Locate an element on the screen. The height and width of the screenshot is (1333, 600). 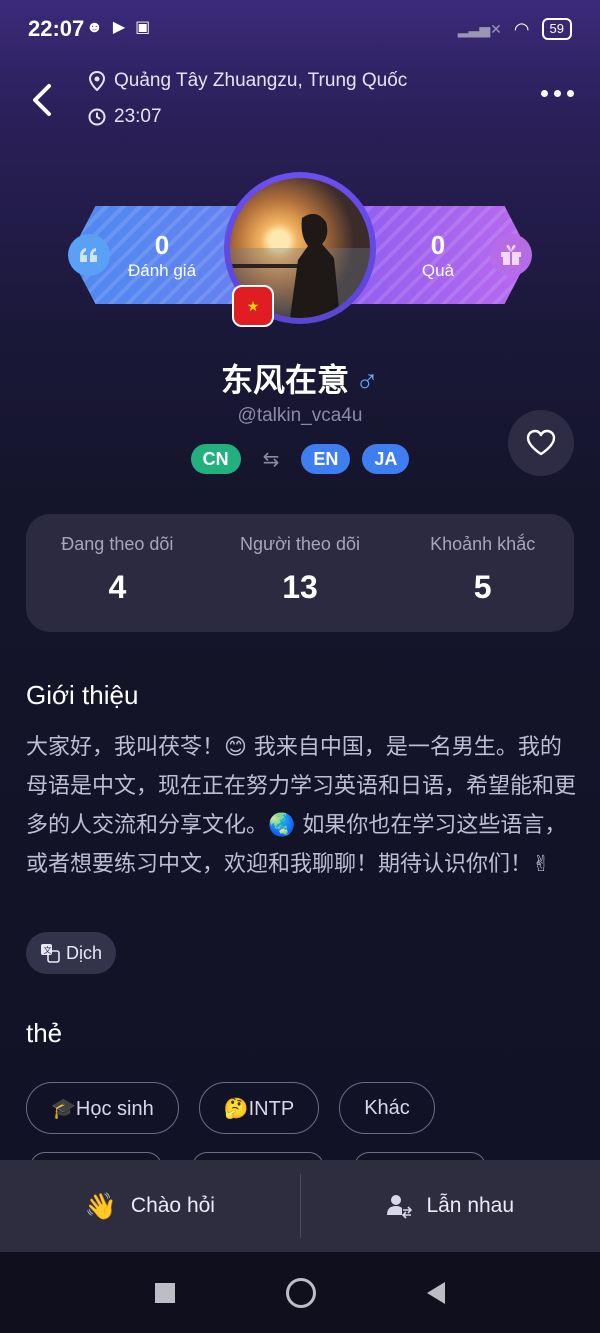
signal-icon: ▂▃▅✕ is located at coordinates (479, 28).